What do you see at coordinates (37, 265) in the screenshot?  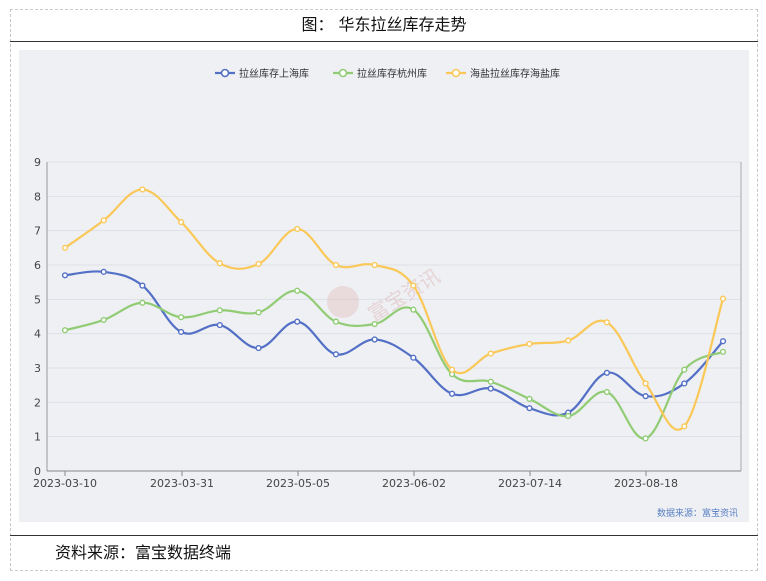 I see `y-tick-label: 6` at bounding box center [37, 265].